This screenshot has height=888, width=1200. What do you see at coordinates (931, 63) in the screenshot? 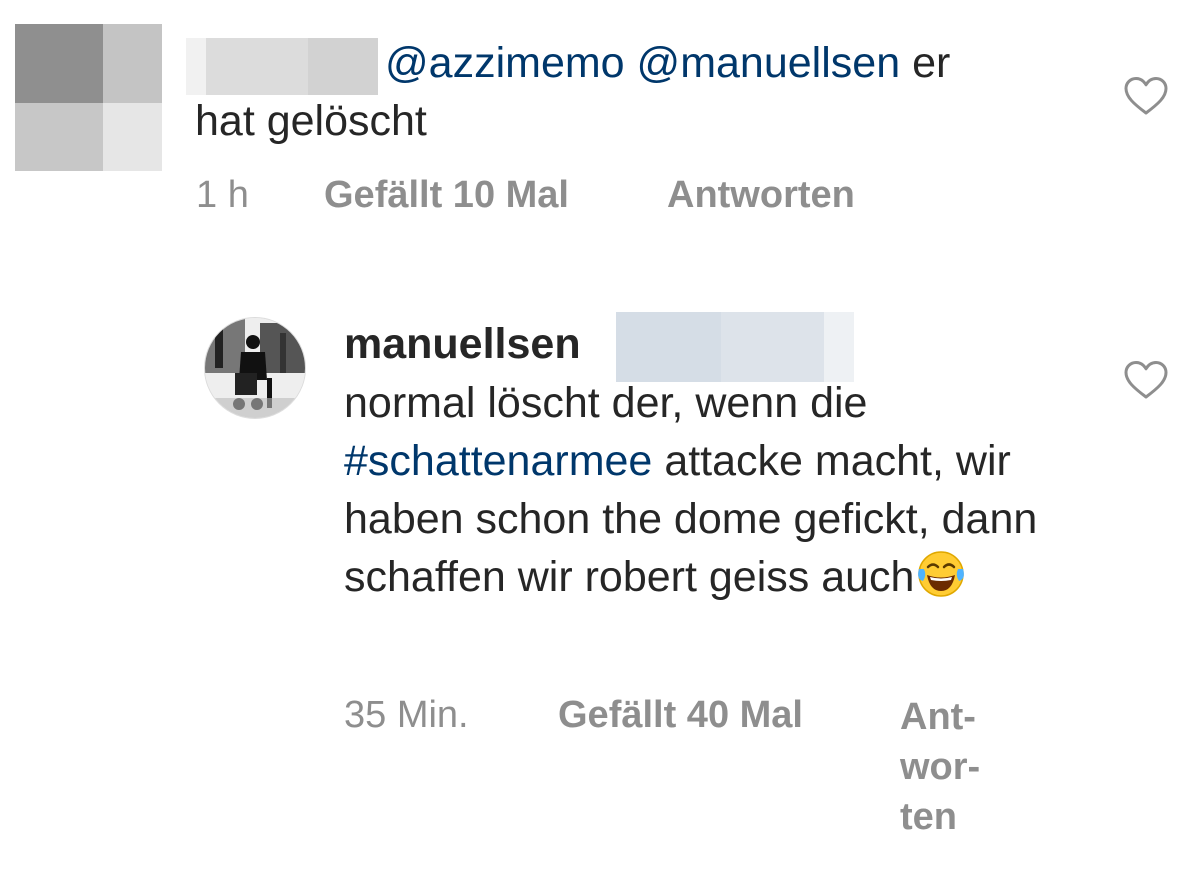
I see `comment1-text-tail: er` at bounding box center [931, 63].